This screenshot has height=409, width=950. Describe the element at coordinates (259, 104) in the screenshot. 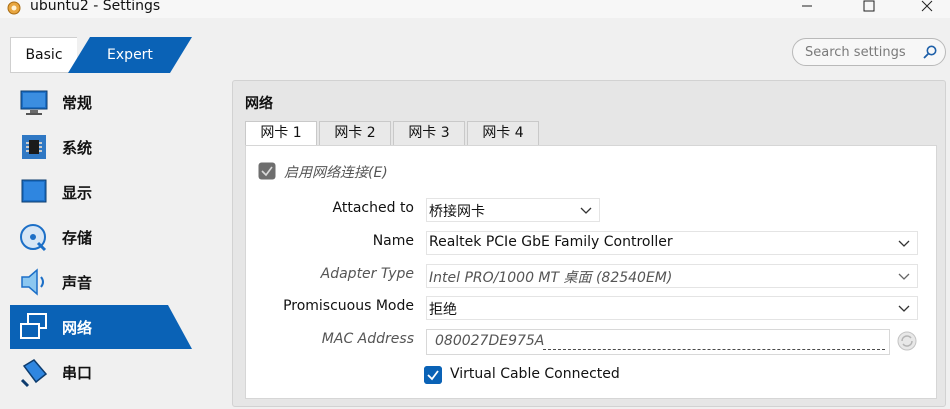

I see `page-title: 网络` at that location.